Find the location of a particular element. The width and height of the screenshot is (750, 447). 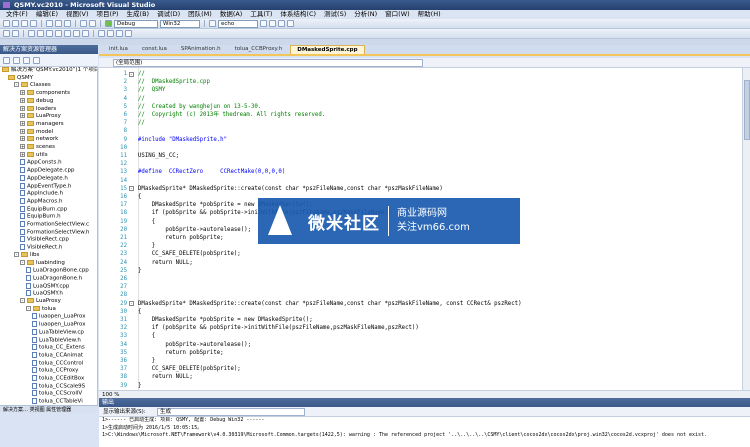

bookmark-icon is located at coordinates (67, 33).